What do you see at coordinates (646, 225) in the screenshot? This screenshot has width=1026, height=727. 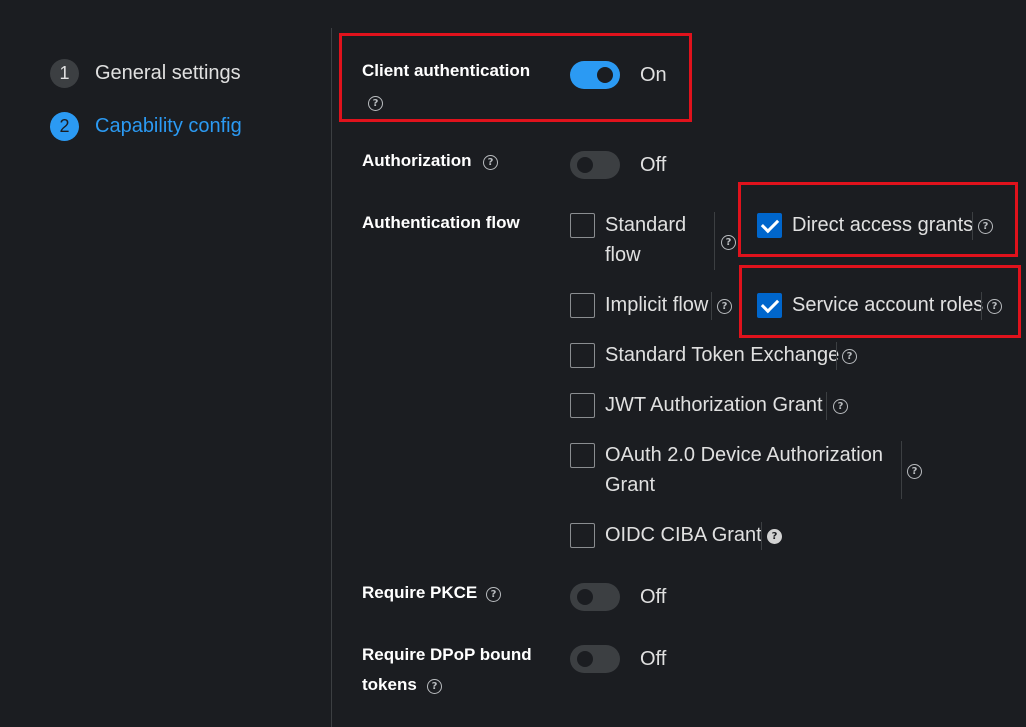 I see `standard-flow-label-line1: Standard` at bounding box center [646, 225].